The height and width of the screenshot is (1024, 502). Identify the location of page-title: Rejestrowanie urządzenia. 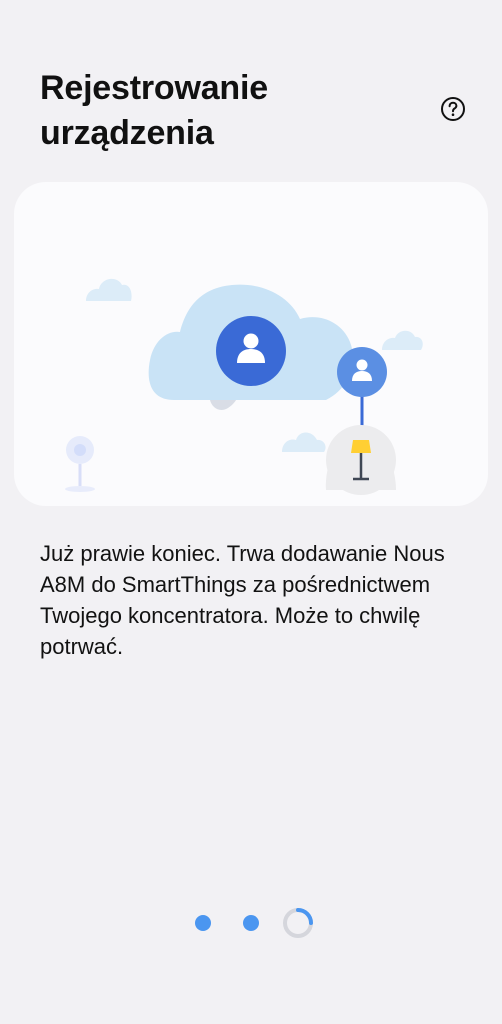
(154, 110).